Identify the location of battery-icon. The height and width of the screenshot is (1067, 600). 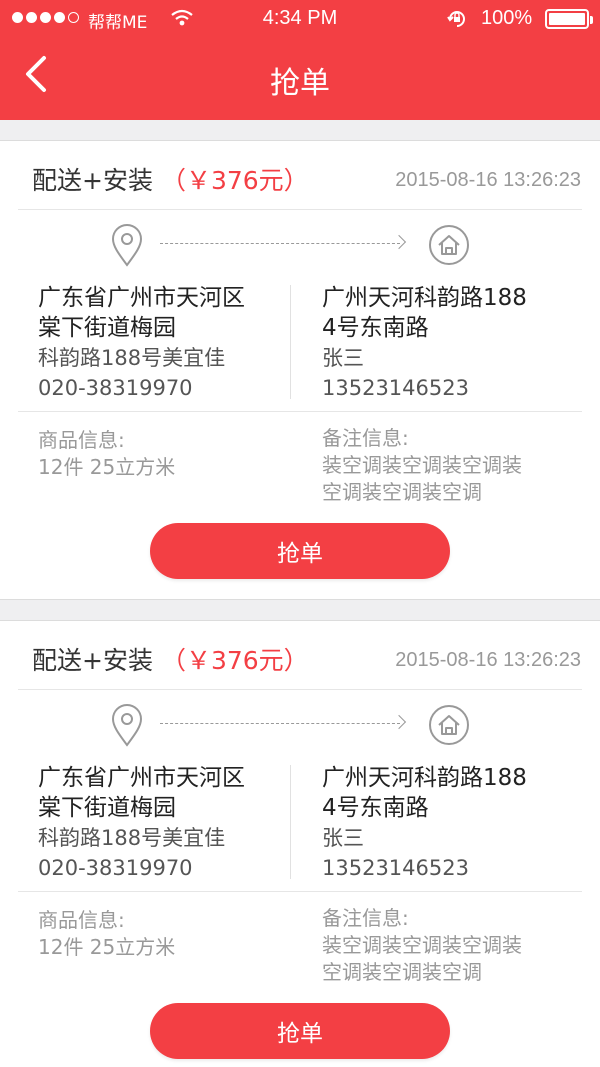
(569, 19).